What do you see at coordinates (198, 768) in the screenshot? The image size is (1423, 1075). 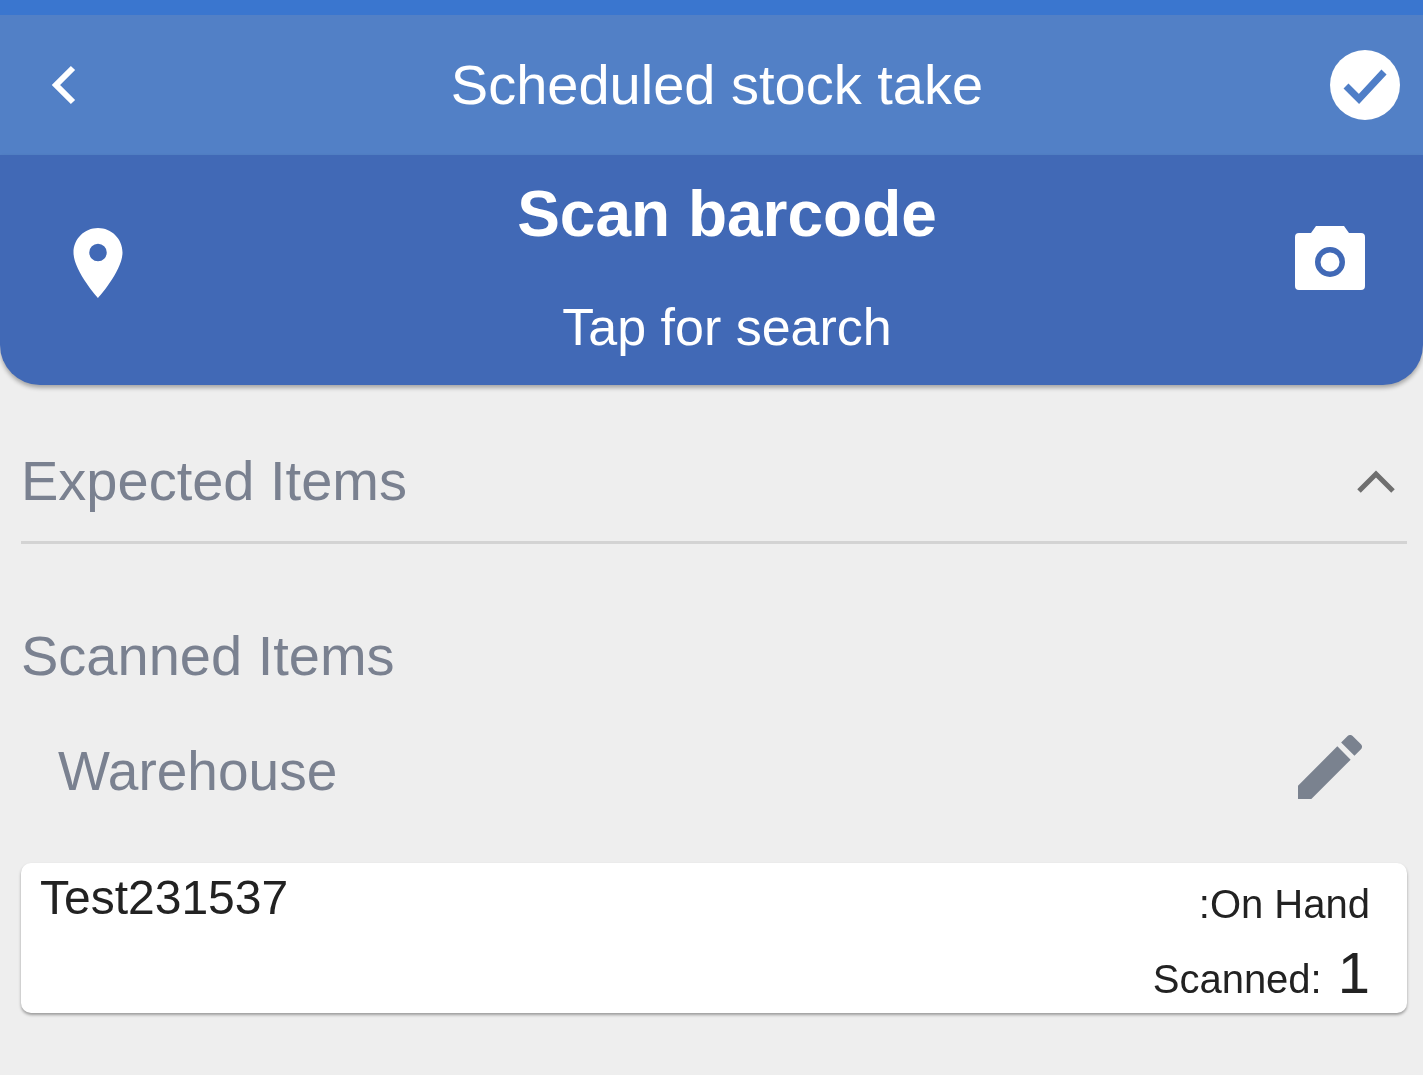 I see `location-name: Warehouse` at bounding box center [198, 768].